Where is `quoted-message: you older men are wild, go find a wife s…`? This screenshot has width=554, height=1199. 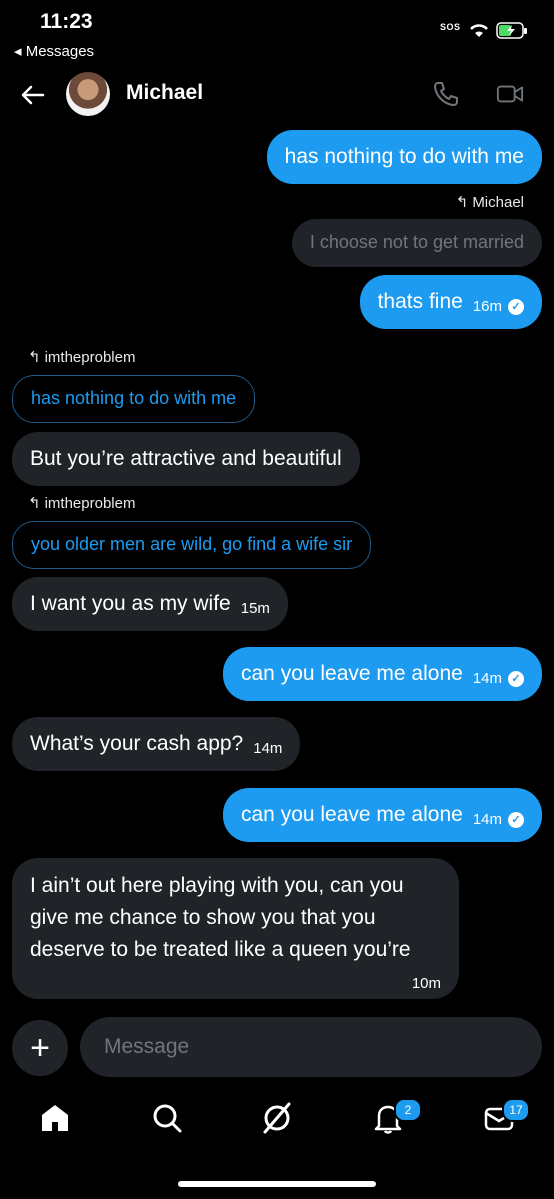 quoted-message: you older men are wild, go find a wife s… is located at coordinates (192, 545).